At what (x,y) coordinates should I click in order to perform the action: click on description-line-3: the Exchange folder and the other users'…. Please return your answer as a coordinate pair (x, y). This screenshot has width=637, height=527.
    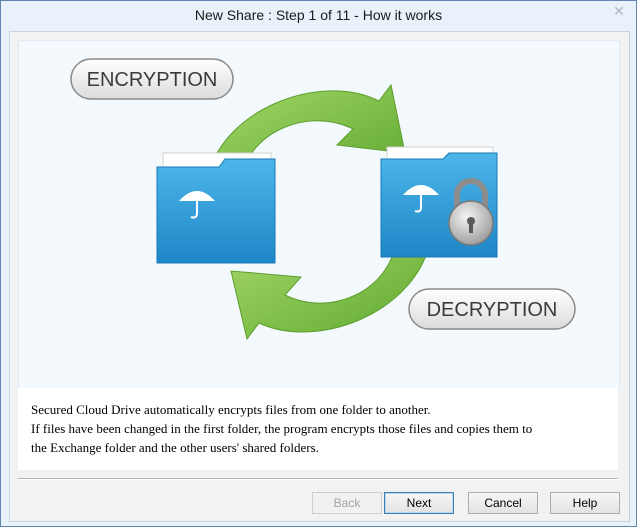
    Looking at the image, I should click on (175, 447).